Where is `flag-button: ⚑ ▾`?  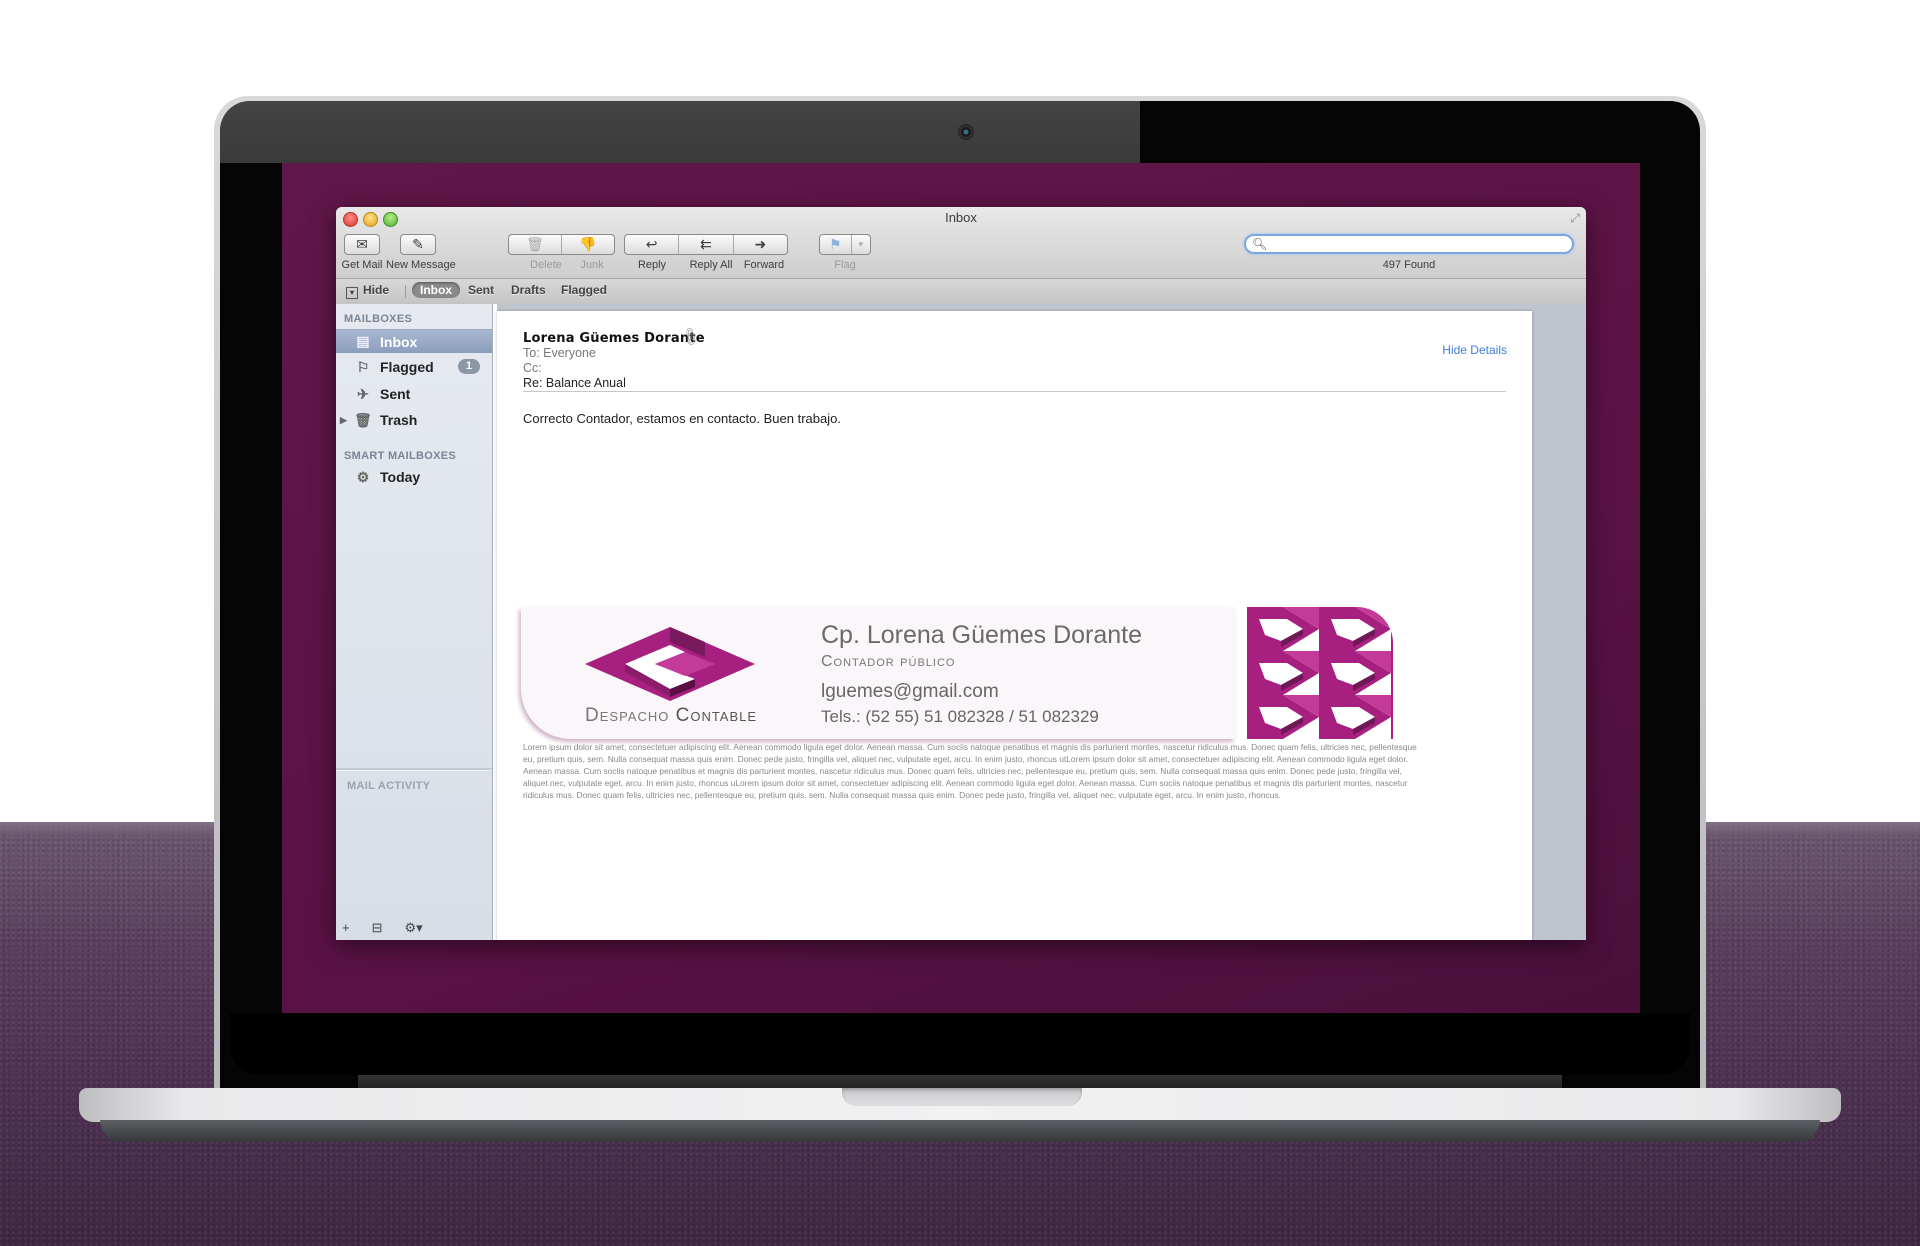 flag-button: ⚑ ▾ is located at coordinates (845, 244).